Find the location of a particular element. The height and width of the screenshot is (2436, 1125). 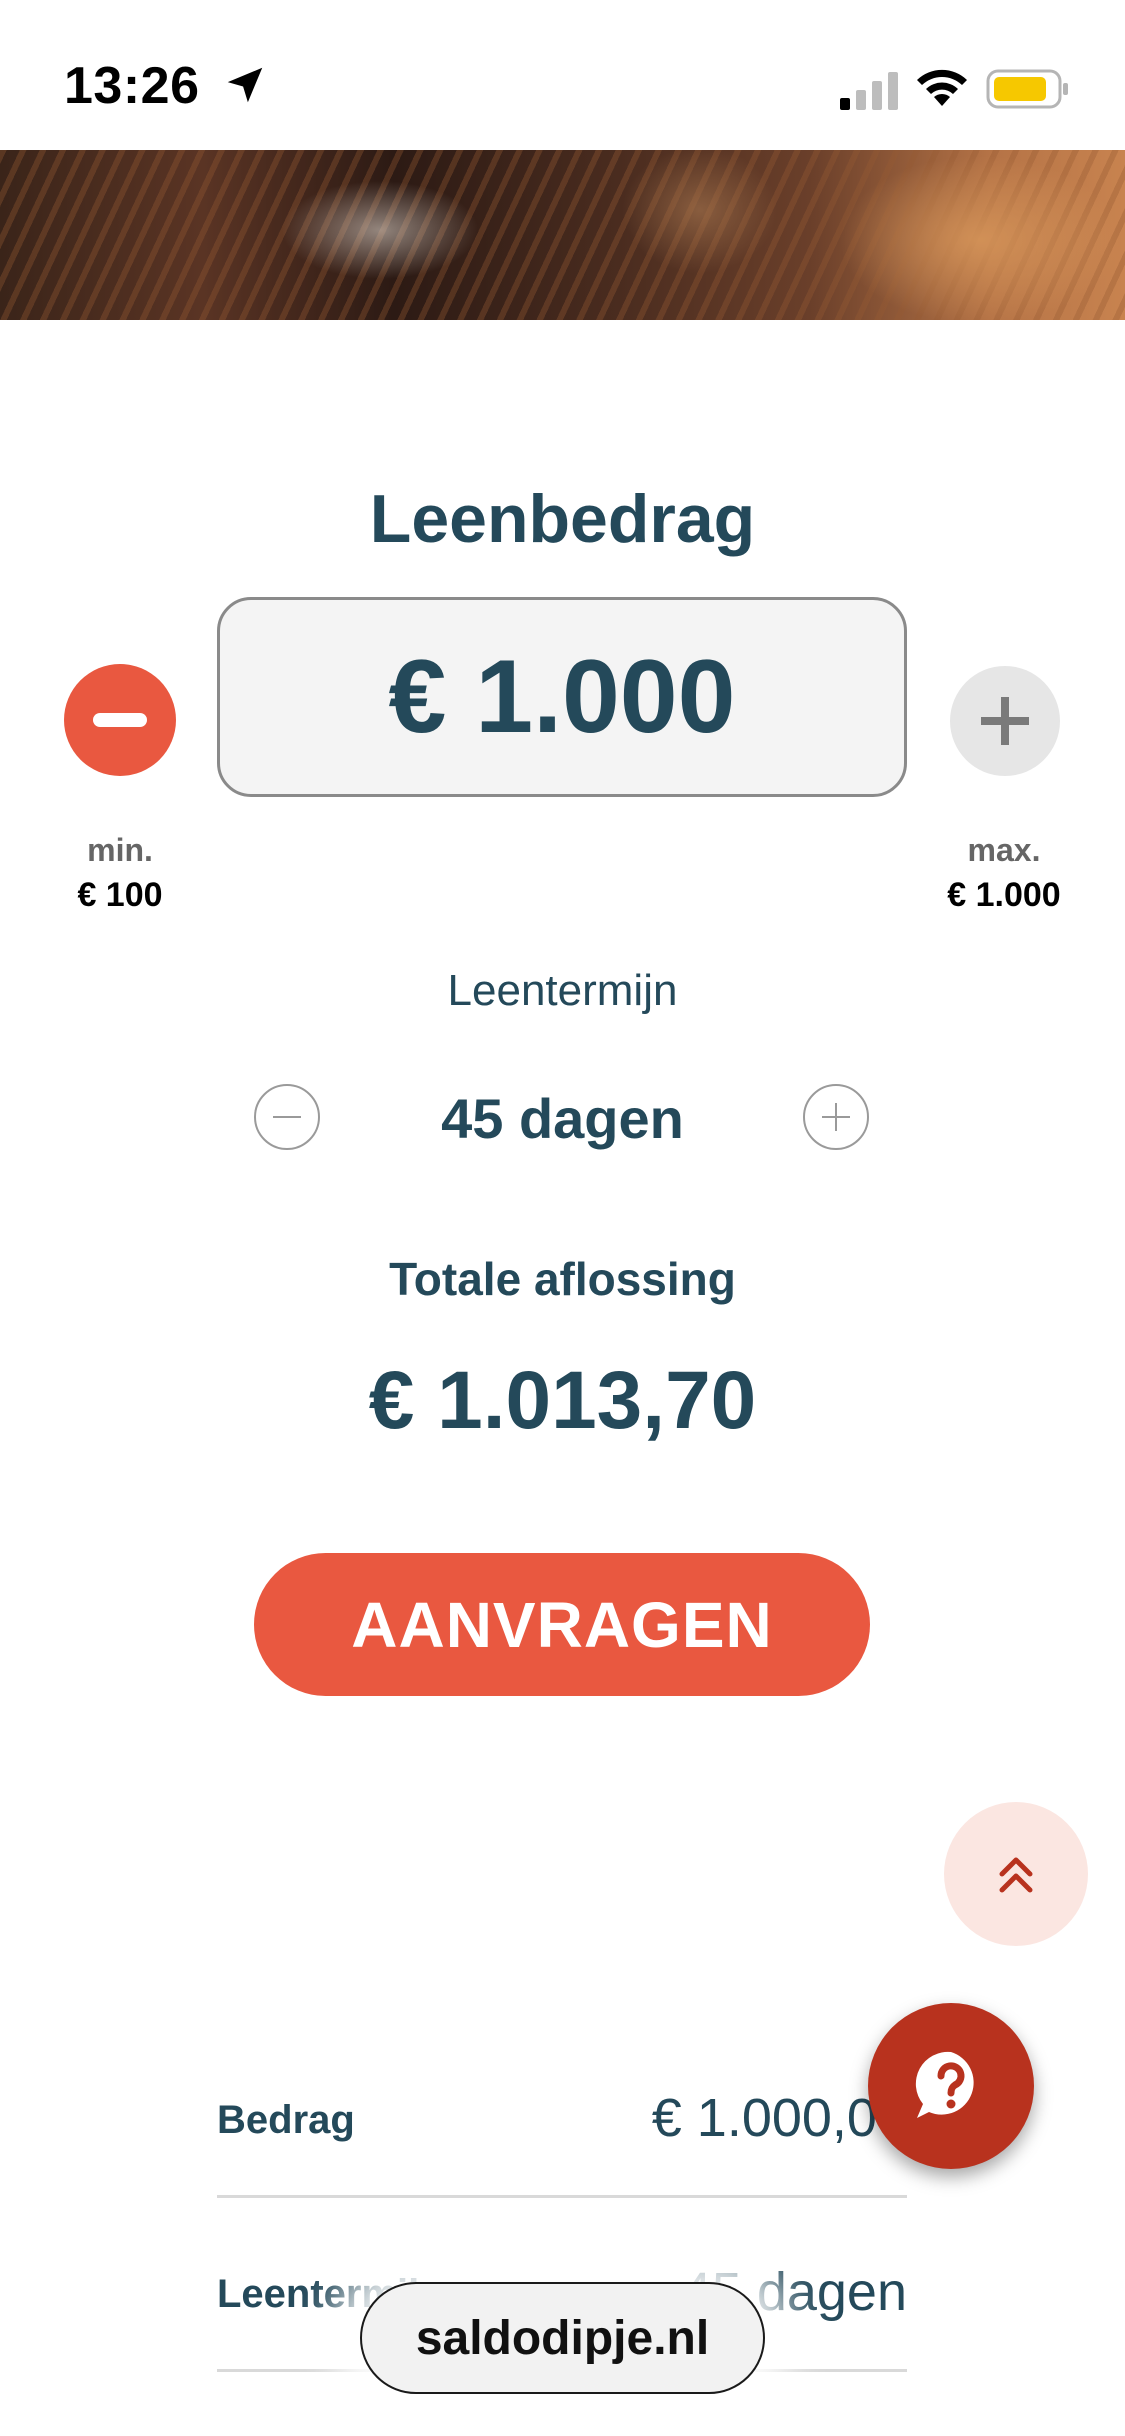

summary-label: Bedrag is located at coordinates (286, 2120).